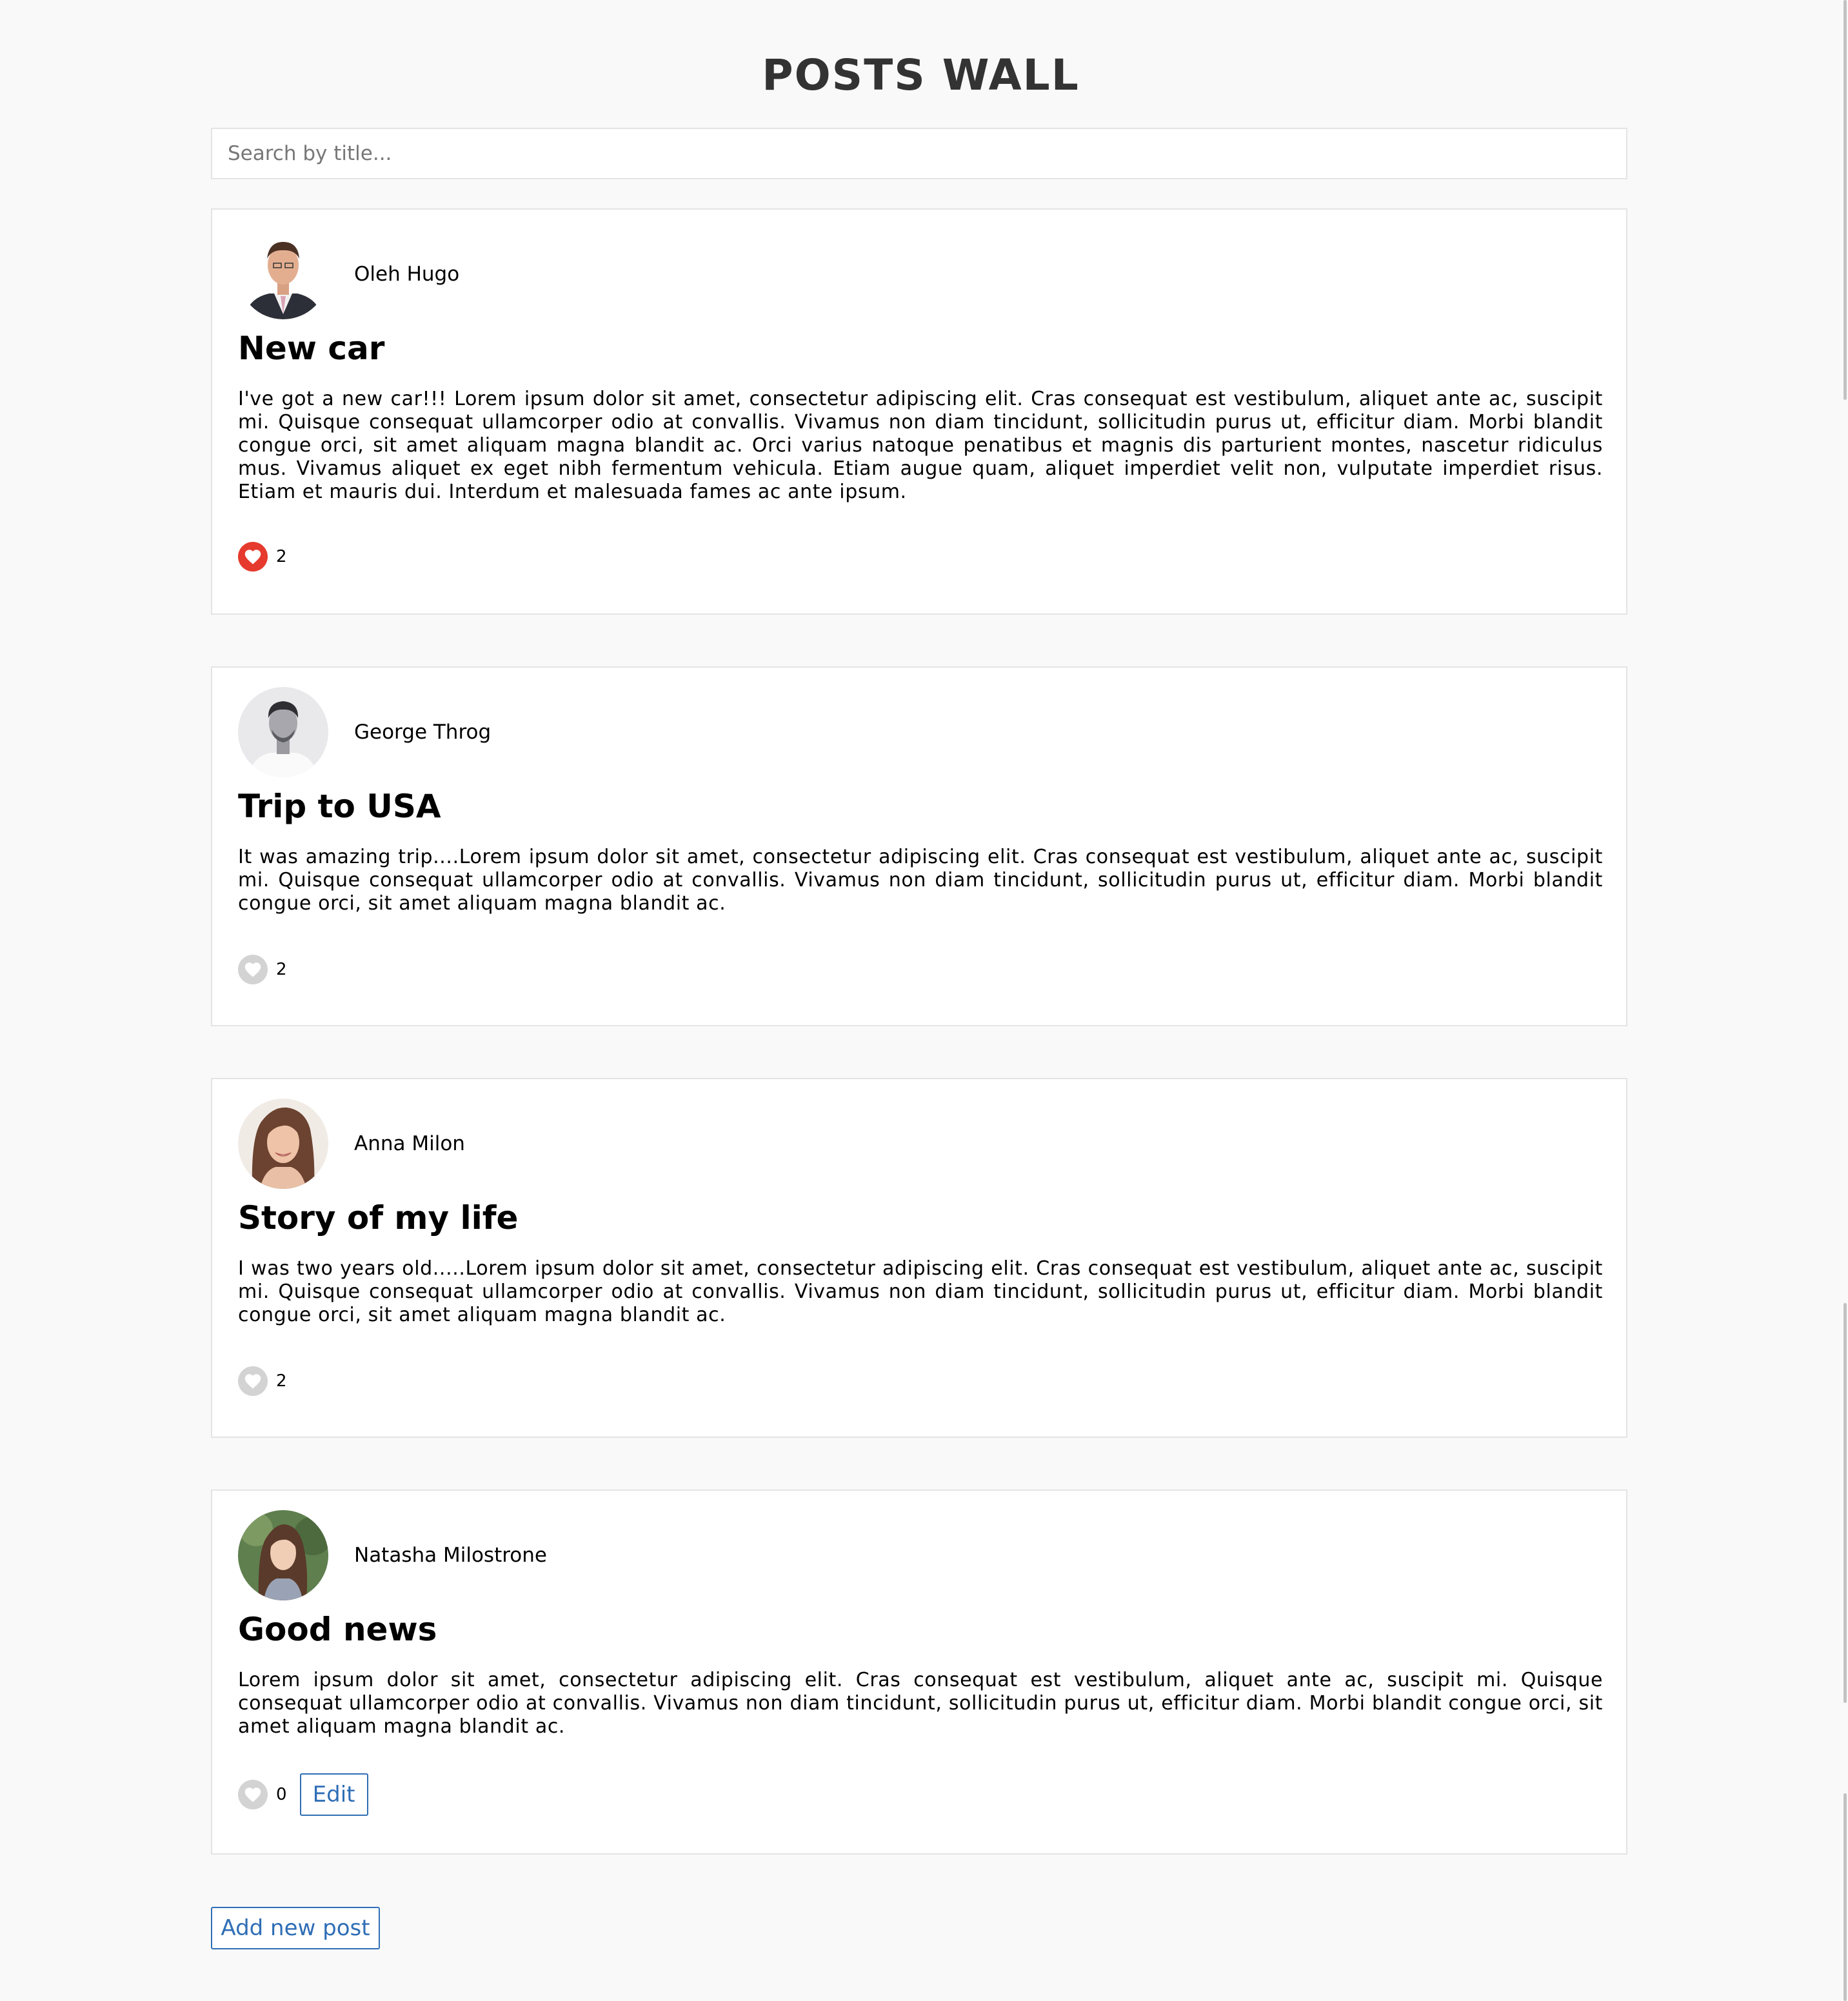 This screenshot has width=1848, height=2001. I want to click on post-title: Trip to USA, so click(339, 806).